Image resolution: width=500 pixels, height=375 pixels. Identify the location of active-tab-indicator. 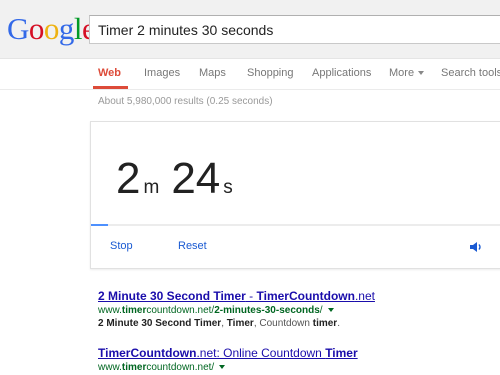
(110, 87).